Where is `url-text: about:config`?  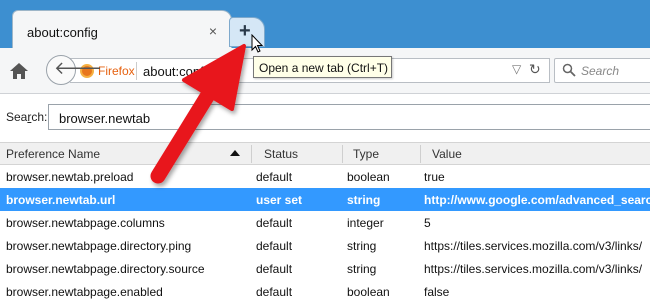
url-text: about:config is located at coordinates (178, 71).